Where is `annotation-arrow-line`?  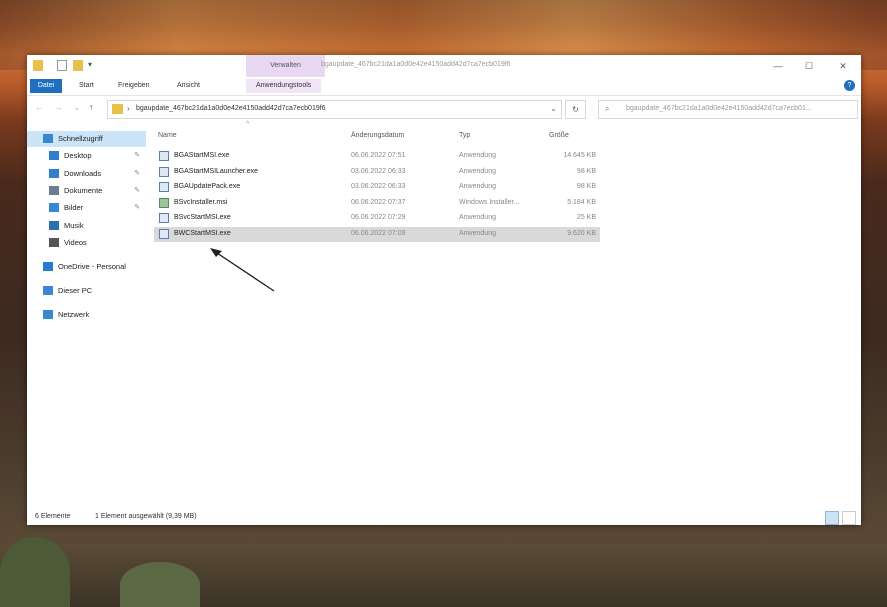 annotation-arrow-line is located at coordinates (244, 271).